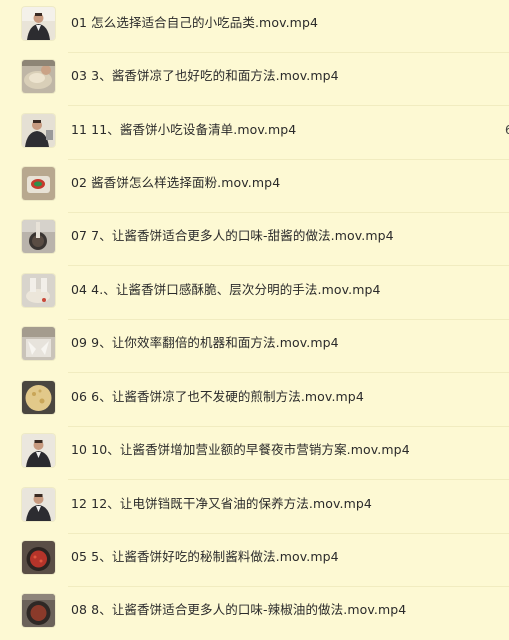 The width and height of the screenshot is (509, 640). I want to click on file-row: 06 6、让酱香饼凉了也不发硬的煎制方法.mov.mp4, so click(254, 400).